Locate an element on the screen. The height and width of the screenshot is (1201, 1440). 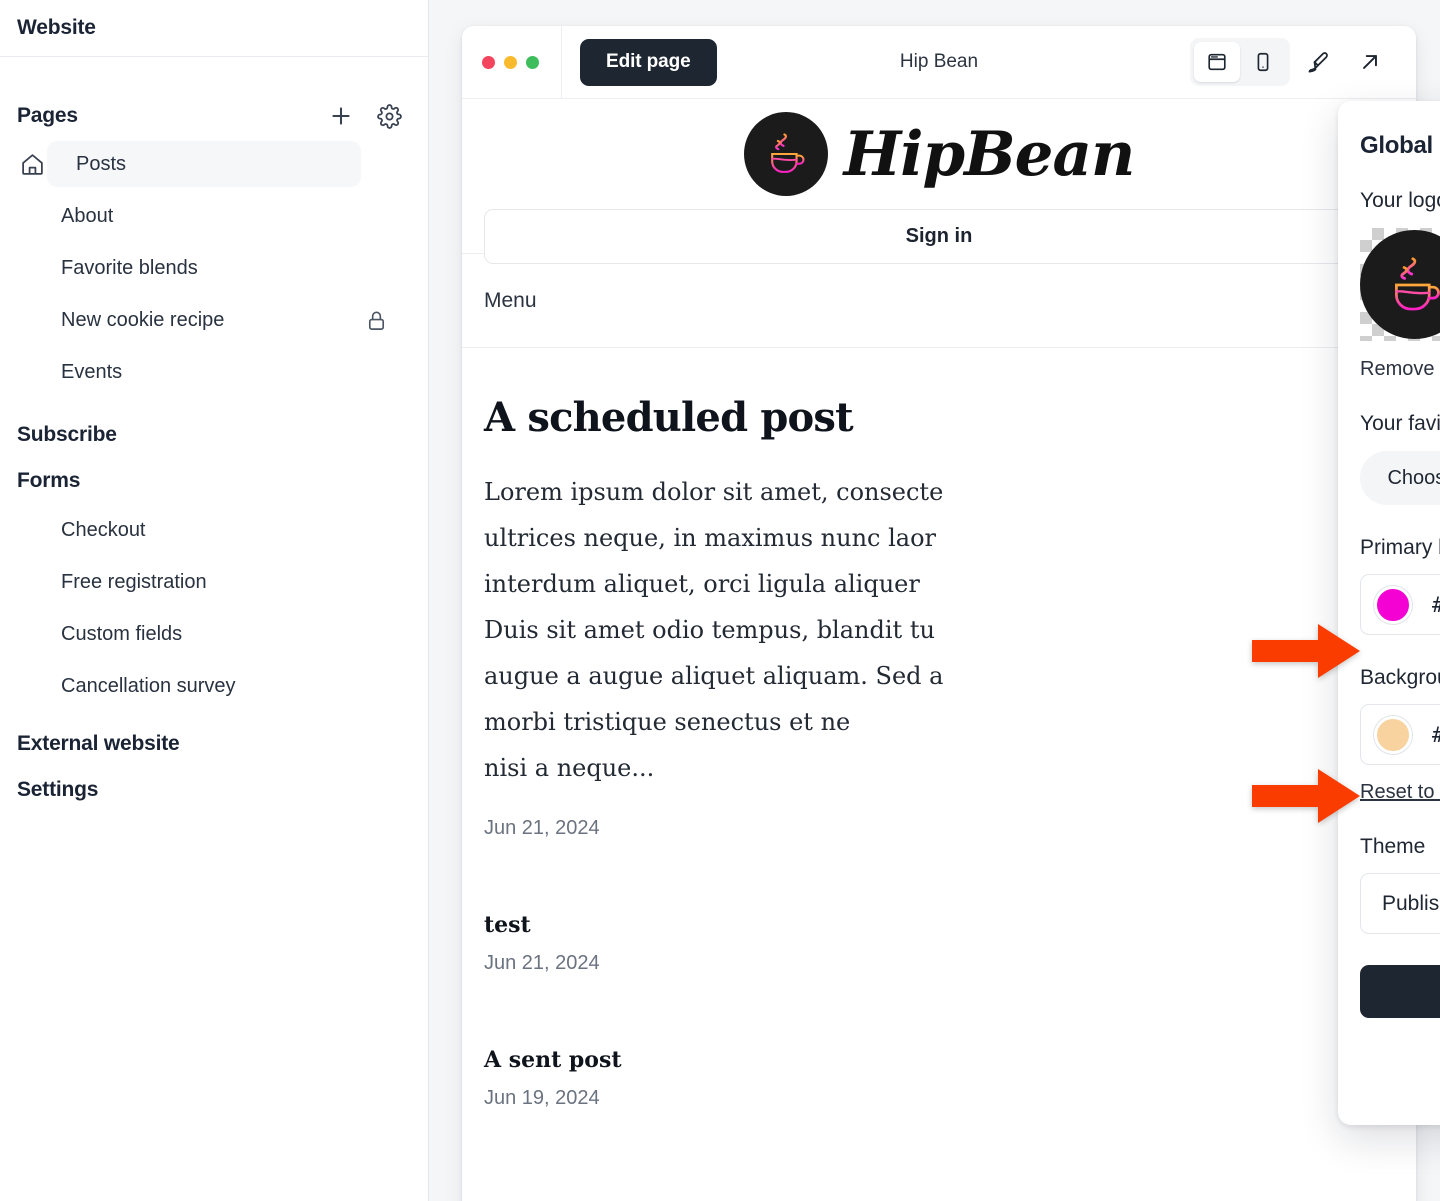
sign-in-button: Sign in is located at coordinates (939, 236).